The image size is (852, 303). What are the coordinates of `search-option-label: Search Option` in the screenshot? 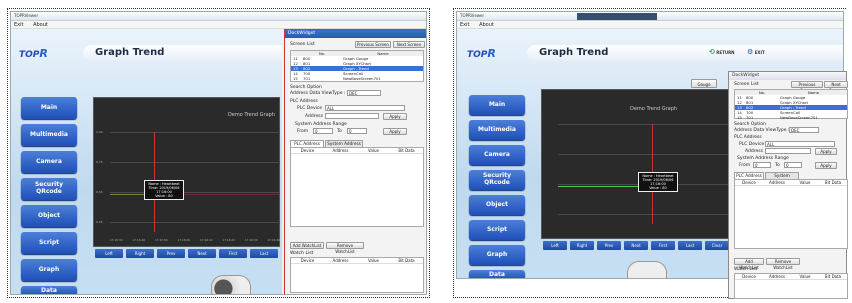 It's located at (750, 124).